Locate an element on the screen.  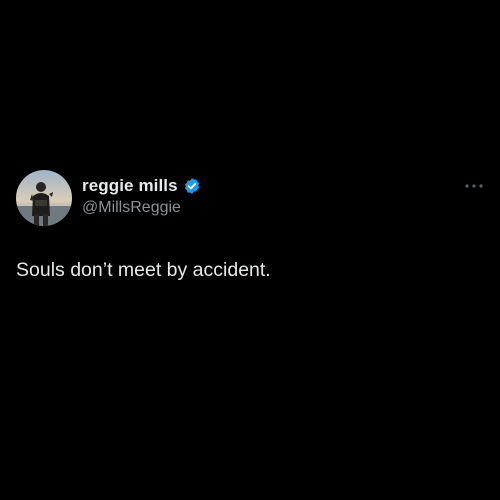
avatar-photo is located at coordinates (44, 198).